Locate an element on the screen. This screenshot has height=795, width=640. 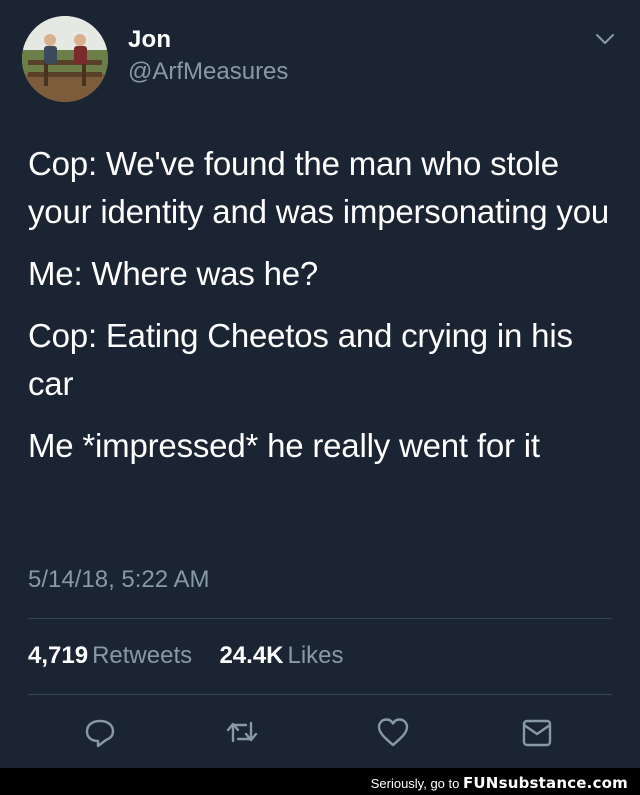
watermark-text: Seriously, go to FUNsubstance.com is located at coordinates (499, 783).